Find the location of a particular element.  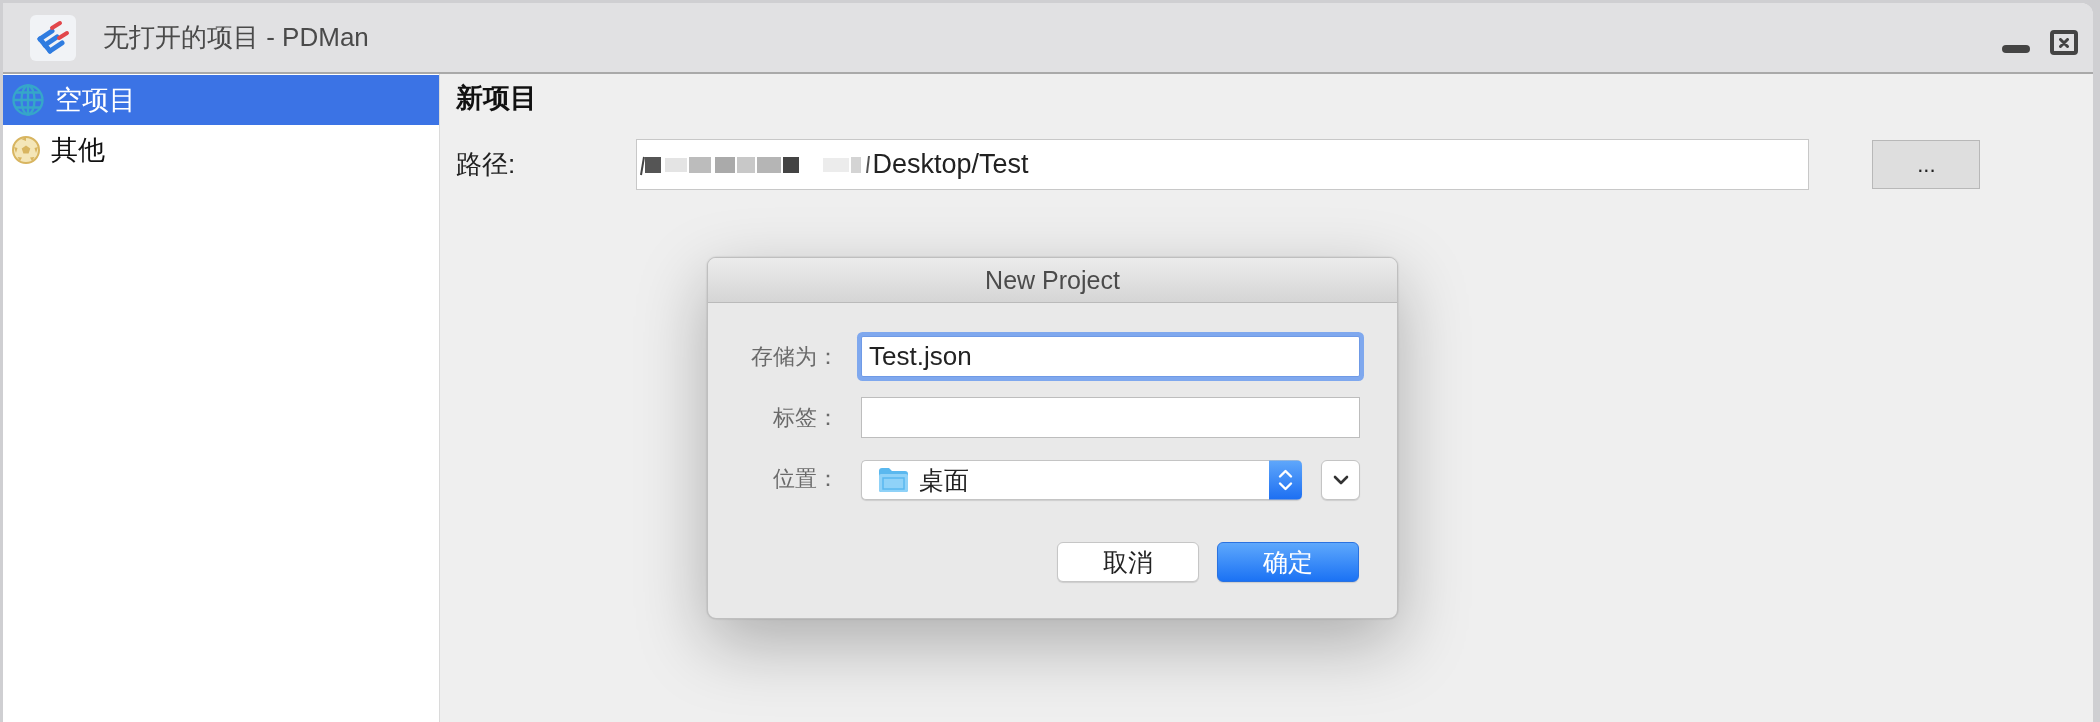

expand-button is located at coordinates (1340, 480).